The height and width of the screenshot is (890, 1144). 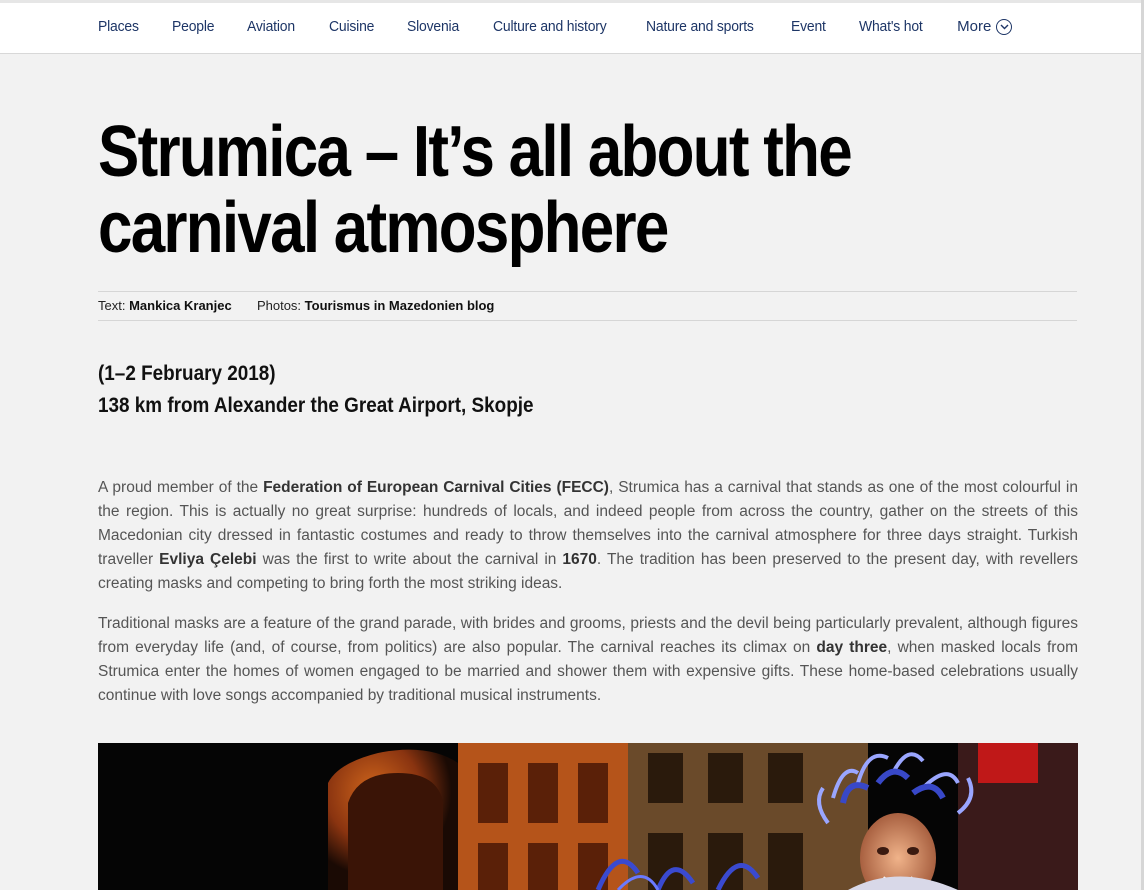 I want to click on nav-item-nature-and-sports: Nature and sports, so click(x=700, y=26).